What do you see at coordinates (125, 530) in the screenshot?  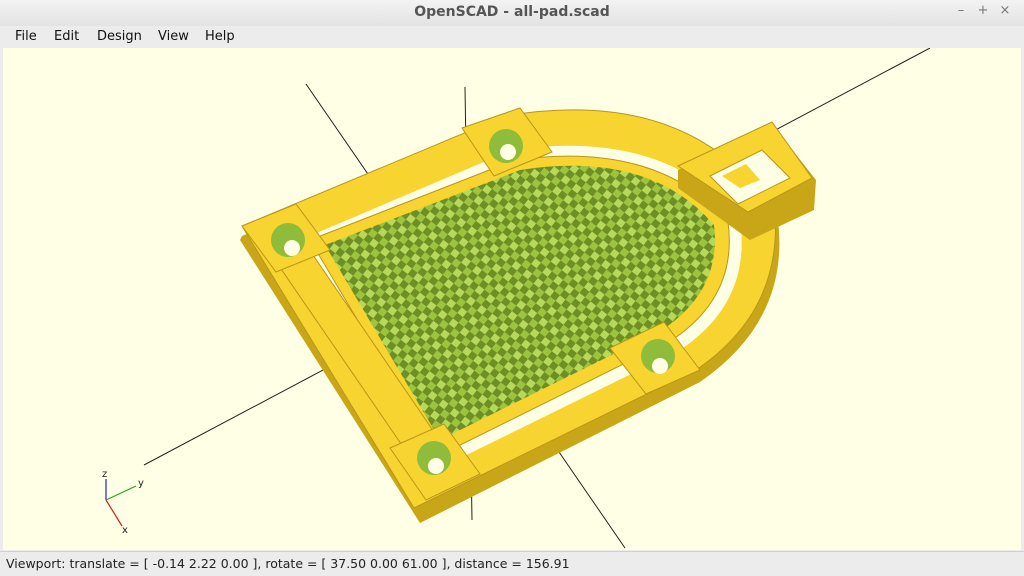 I see `axis-label-x: x` at bounding box center [125, 530].